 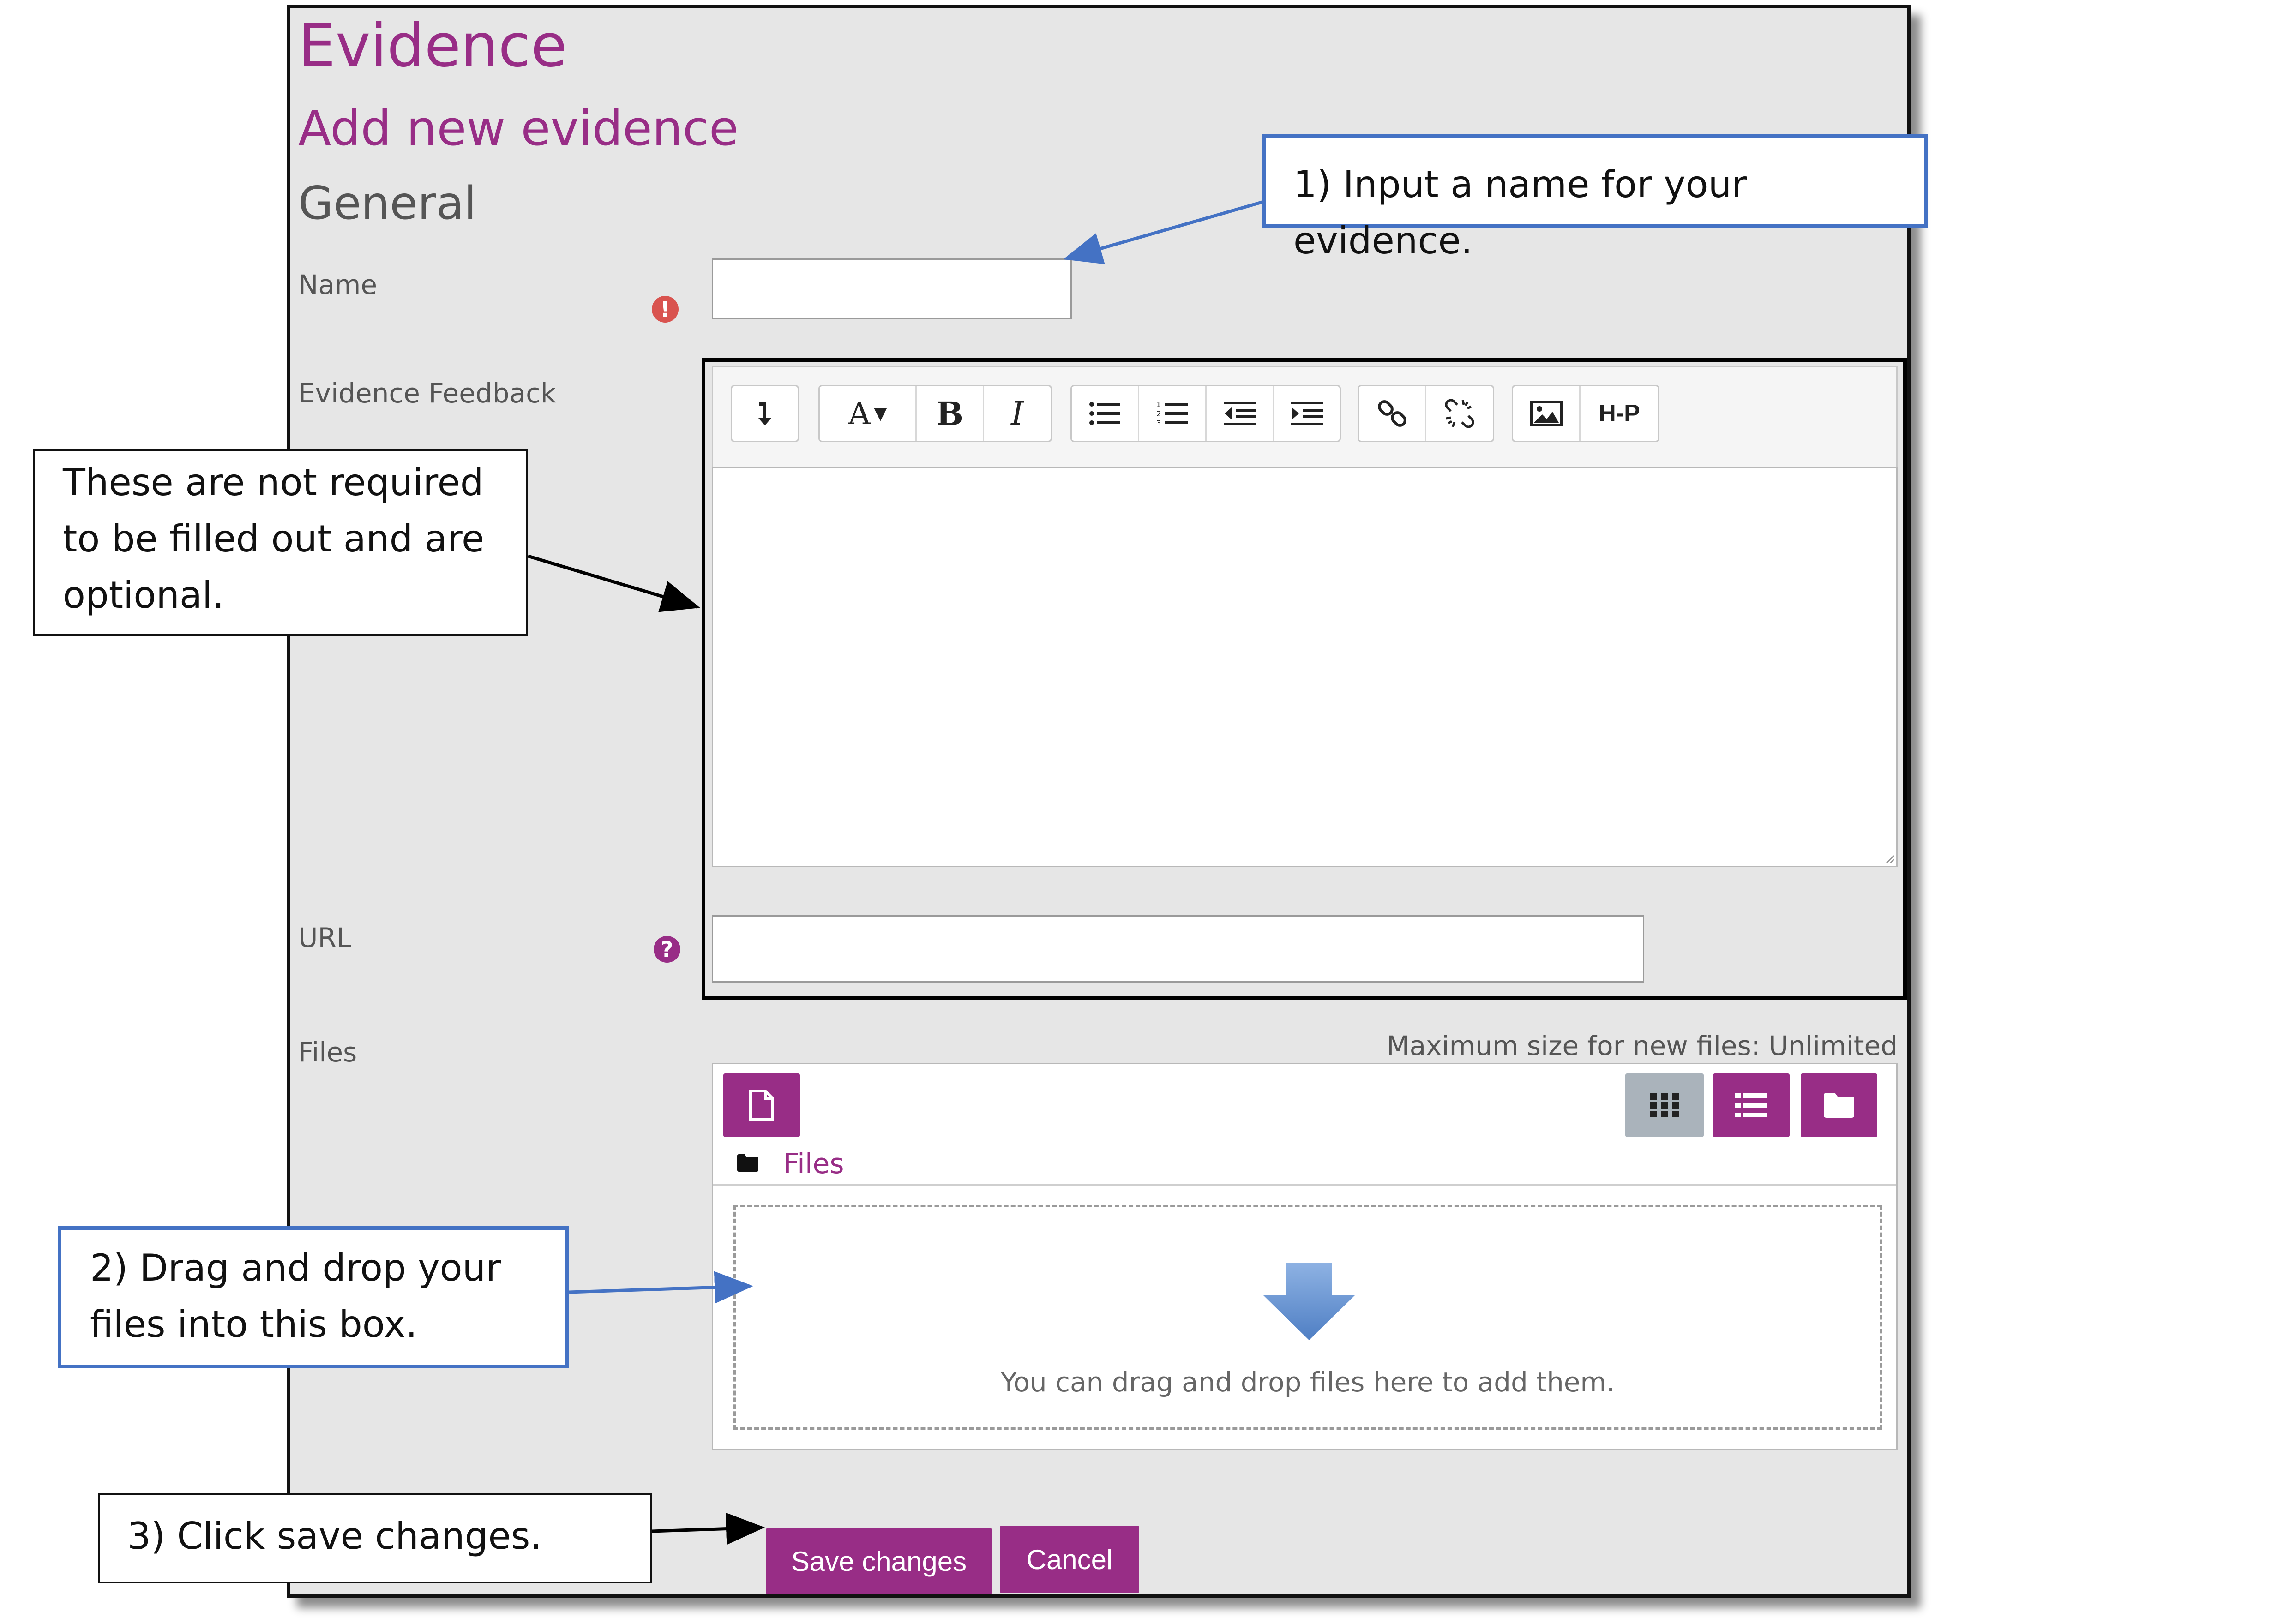 I want to click on toolbar-group-lists: 123, so click(x=1205, y=413).